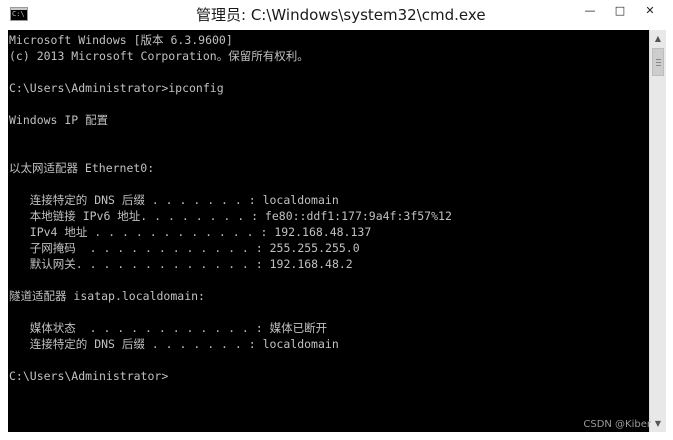  Describe the element at coordinates (341, 15) in the screenshot. I see `window-title: 管理员: C:\Windows\system32\cmd.exe` at that location.